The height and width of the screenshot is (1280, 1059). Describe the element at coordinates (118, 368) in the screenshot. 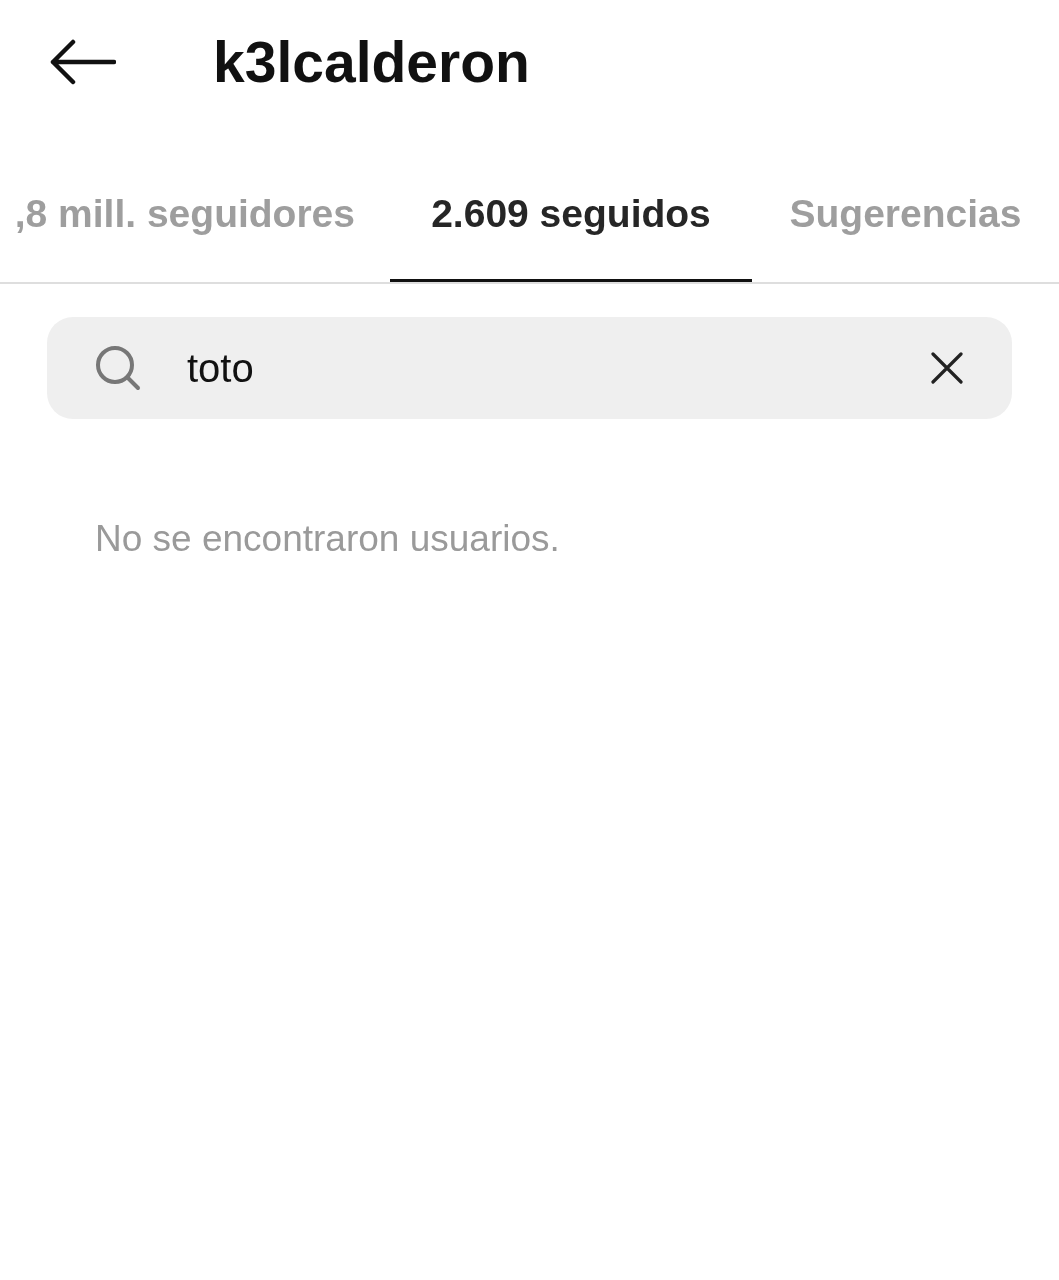

I see `search-icon` at that location.